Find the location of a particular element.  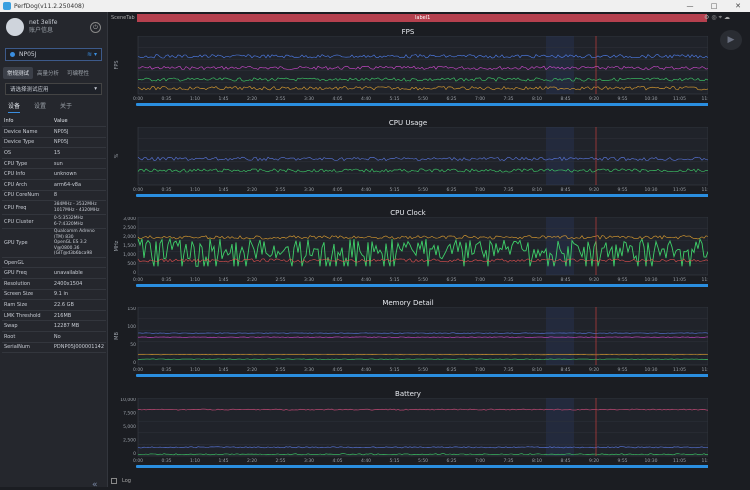

y-tick-label: 100 is located at coordinates (131, 327).